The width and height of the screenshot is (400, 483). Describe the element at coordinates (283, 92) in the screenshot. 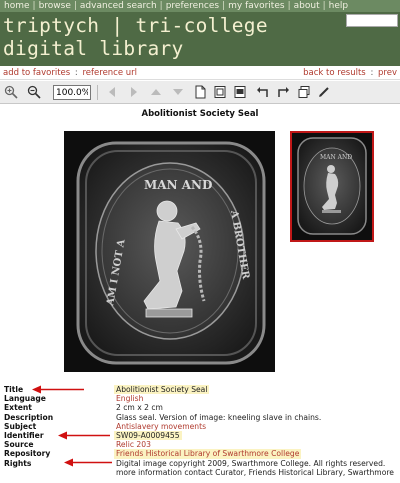

I see `rotate-right-icon` at that location.